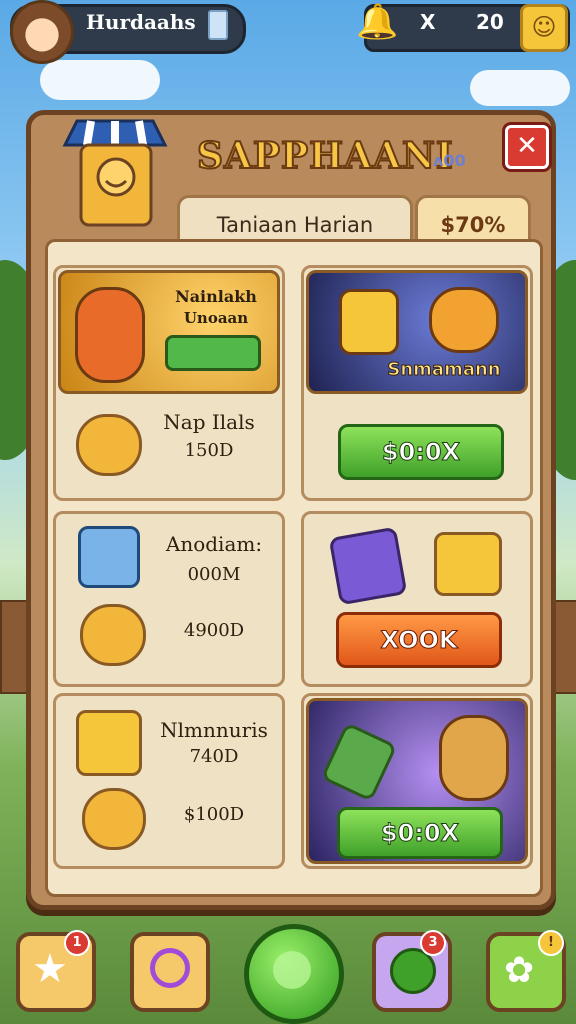 The image size is (576, 1024). I want to click on offer-amount-1: 000M, so click(214, 574).